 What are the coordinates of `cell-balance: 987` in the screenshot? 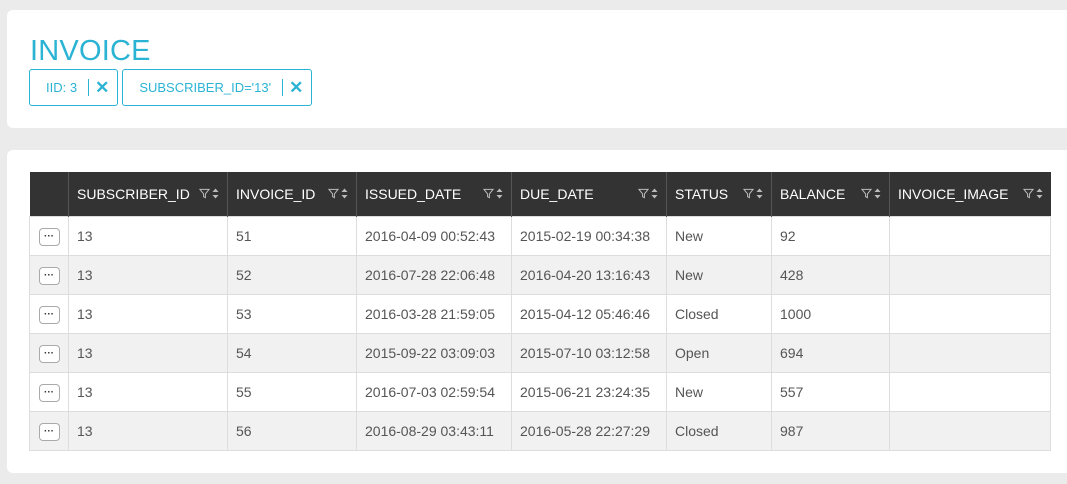 It's located at (830, 430).